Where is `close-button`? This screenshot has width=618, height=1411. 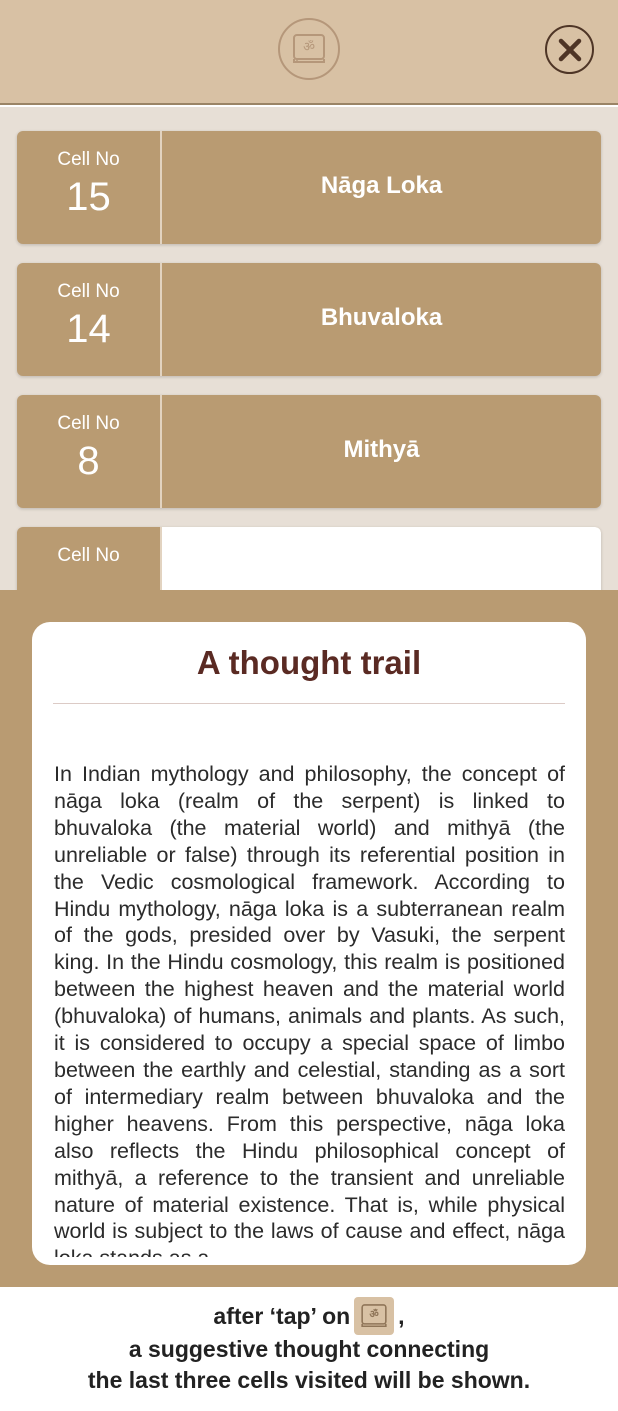 close-button is located at coordinates (569, 49).